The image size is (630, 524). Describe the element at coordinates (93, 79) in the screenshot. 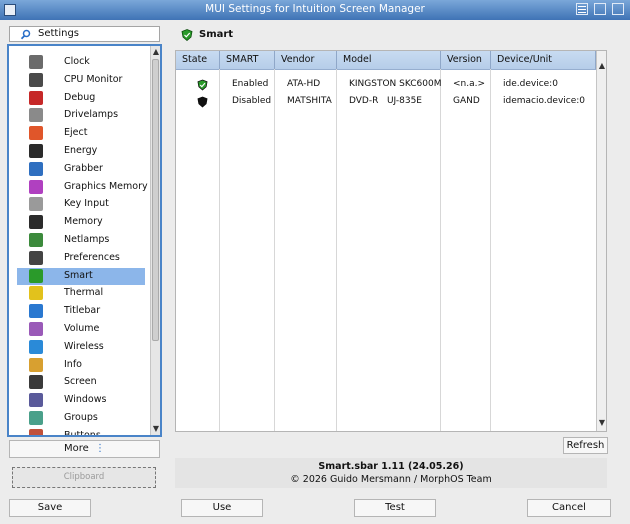

I see `sidebar-item-label: CPU Monitor` at that location.